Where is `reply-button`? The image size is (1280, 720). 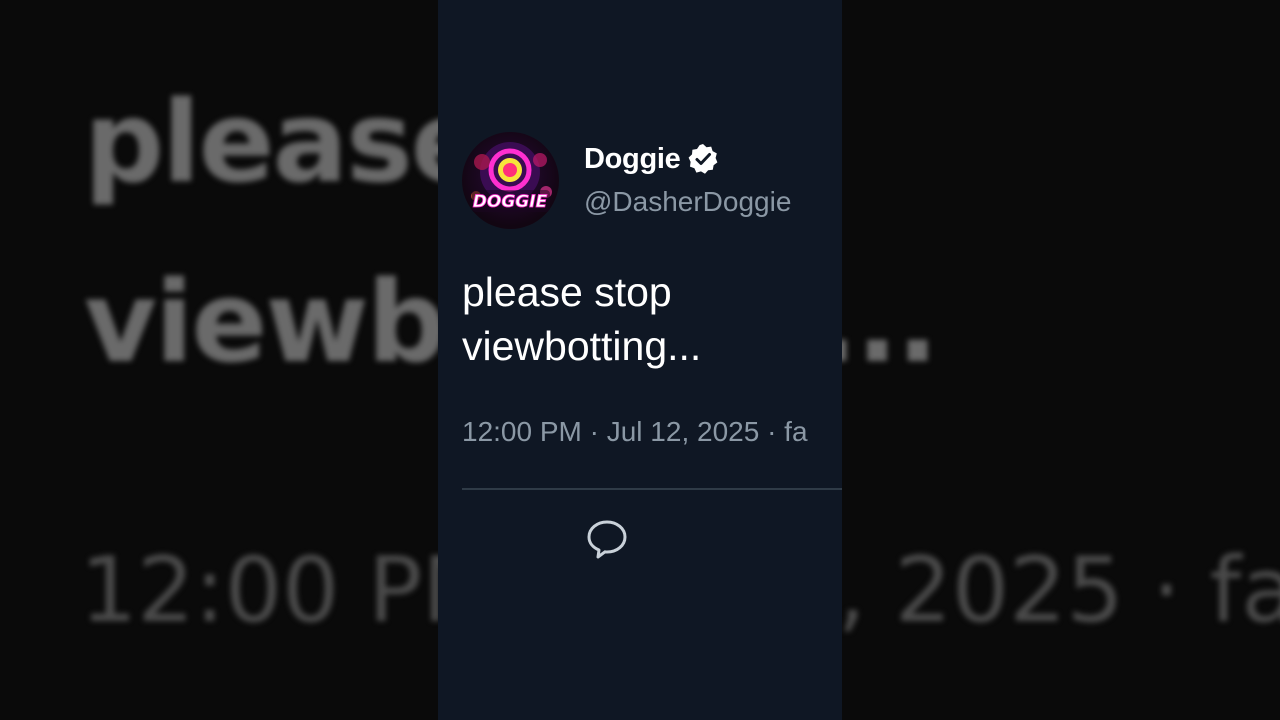 reply-button is located at coordinates (607, 539).